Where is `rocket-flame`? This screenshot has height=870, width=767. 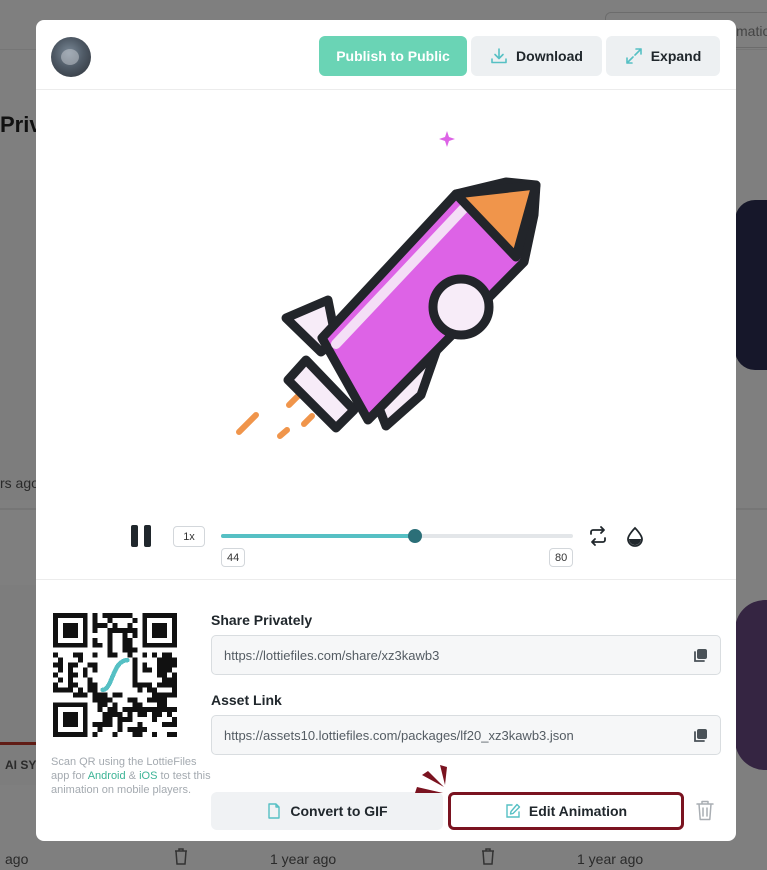
rocket-flame is located at coordinates (275, 416).